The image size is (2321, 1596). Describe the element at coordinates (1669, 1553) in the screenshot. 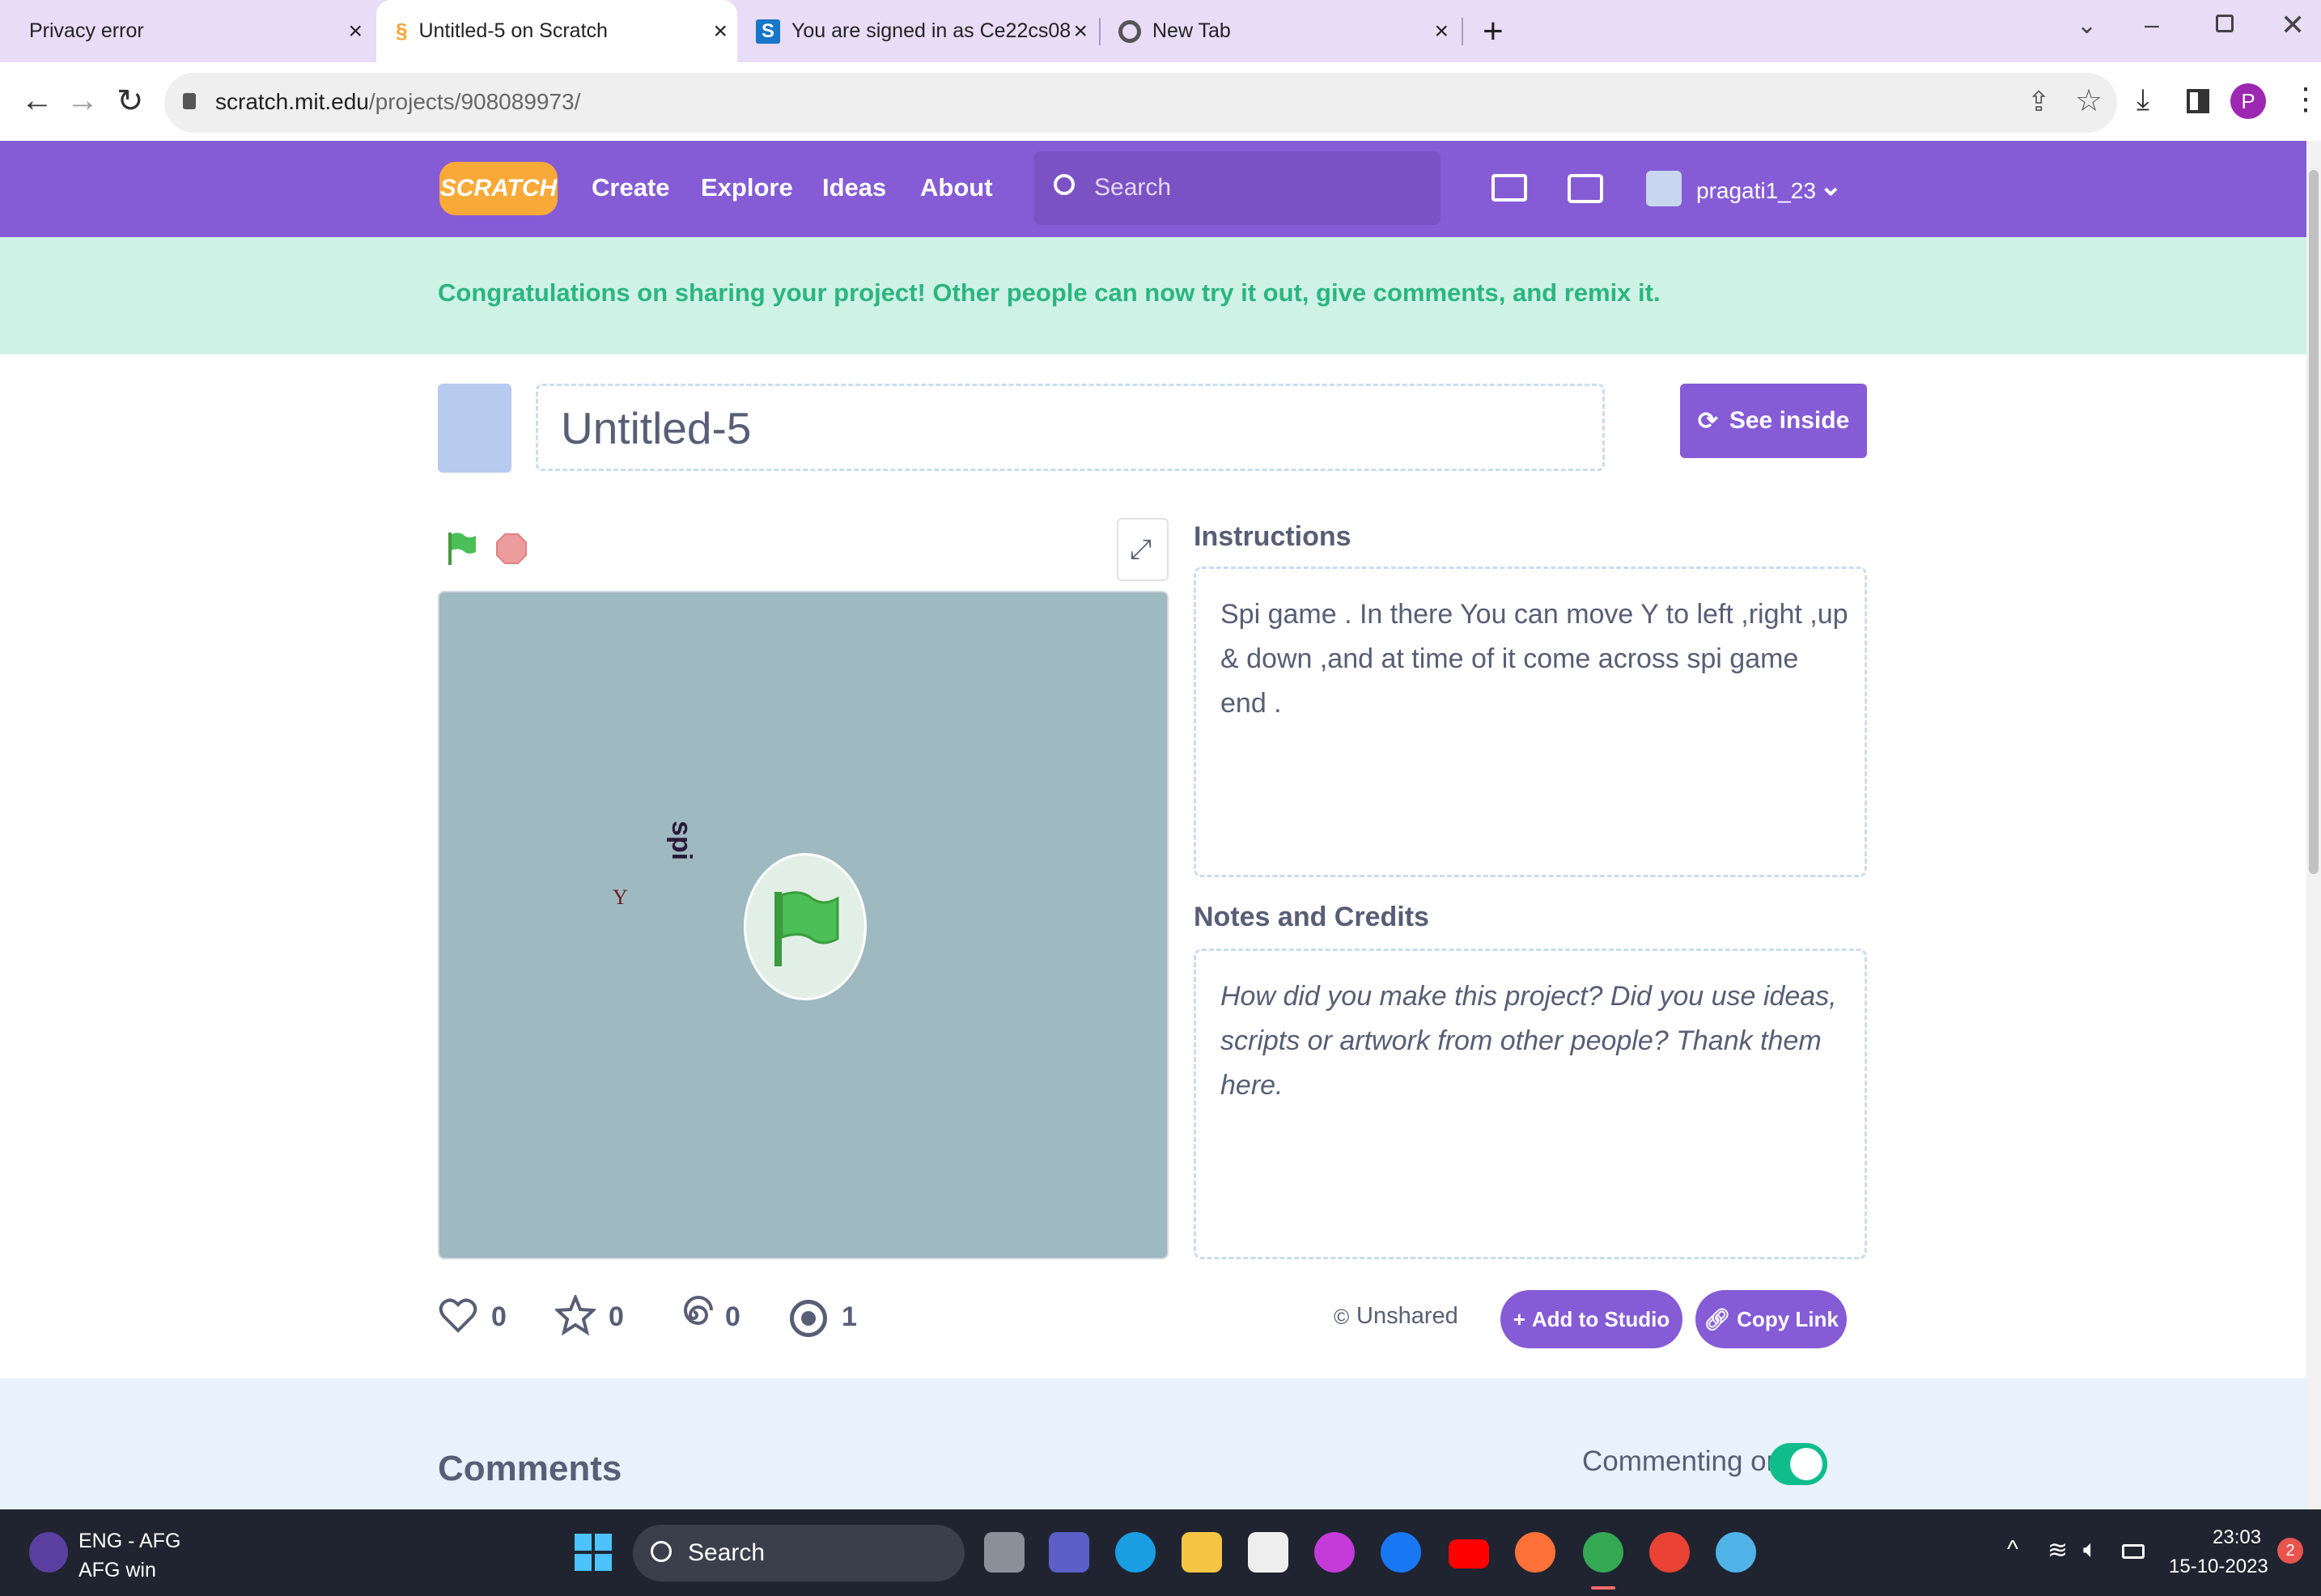

I see `chrome-profile-2-icon` at that location.